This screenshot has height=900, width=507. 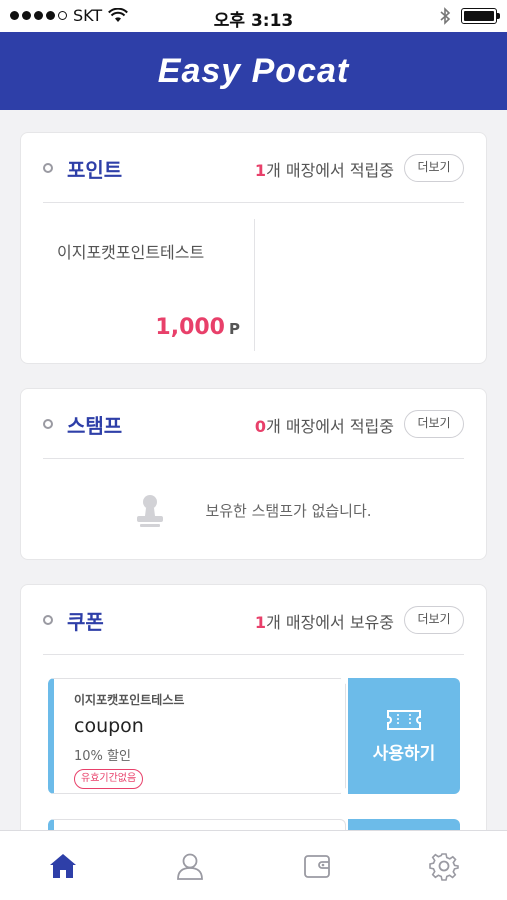 I want to click on points-more-button: 더보기, so click(x=434, y=168).